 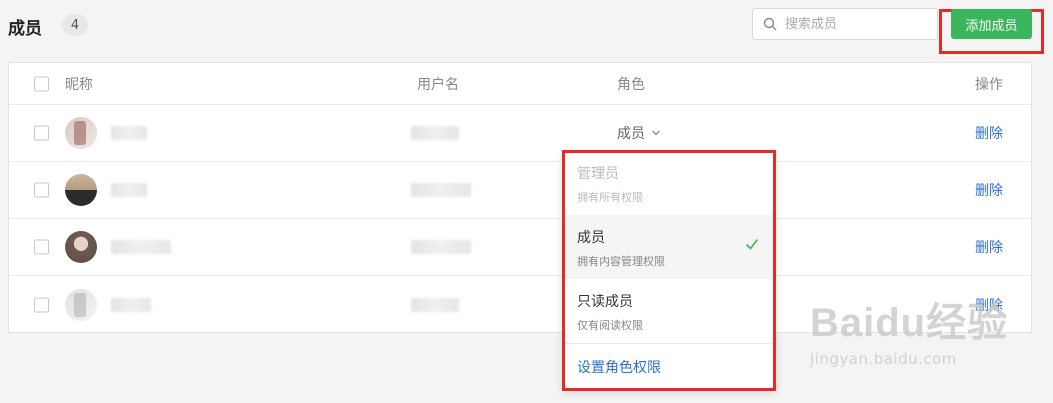 What do you see at coordinates (41, 83) in the screenshot?
I see `select-all-checkbox` at bounding box center [41, 83].